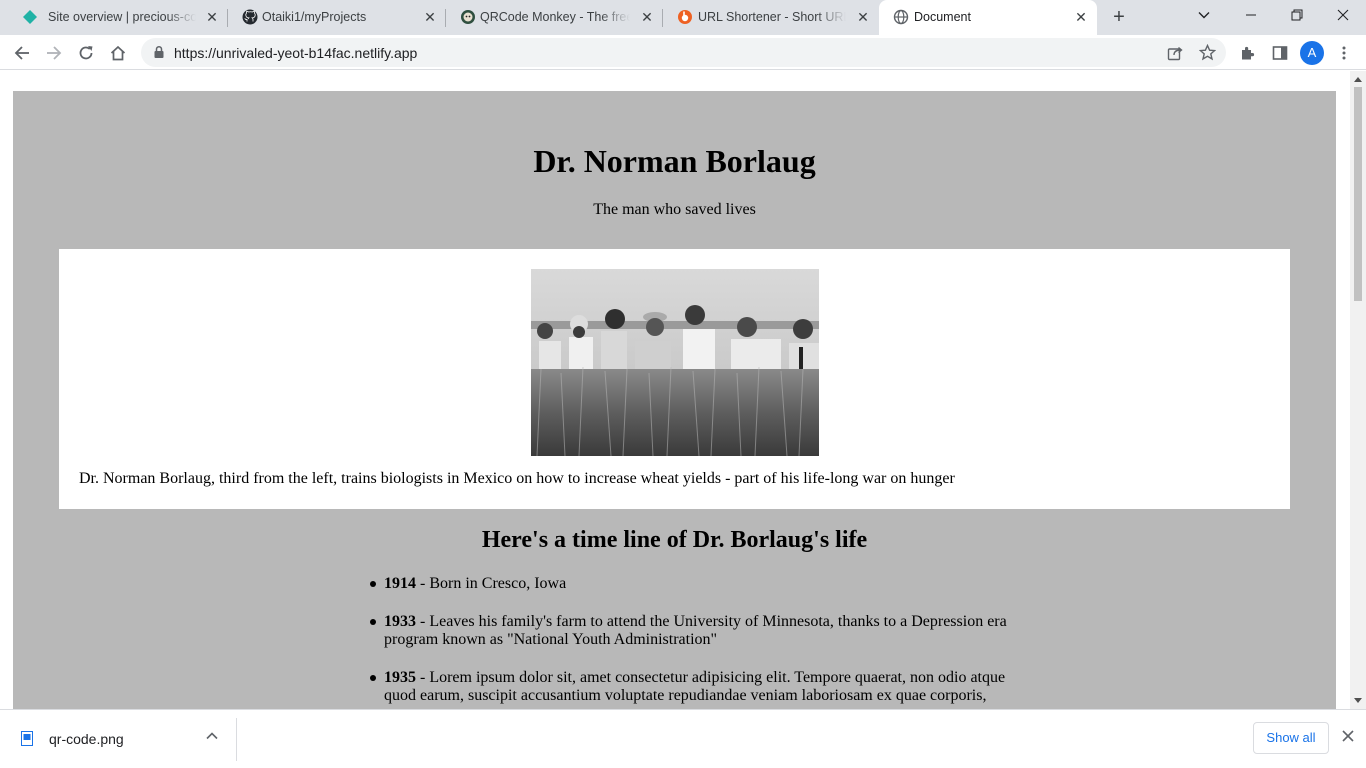 The height and width of the screenshot is (768, 1366). Describe the element at coordinates (1175, 53) in the screenshot. I see `share-icon` at that location.